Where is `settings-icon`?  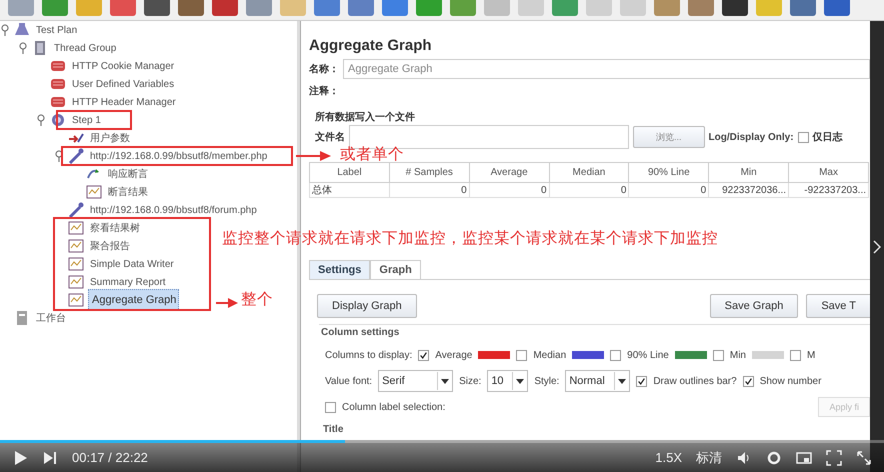 settings-icon is located at coordinates (774, 458).